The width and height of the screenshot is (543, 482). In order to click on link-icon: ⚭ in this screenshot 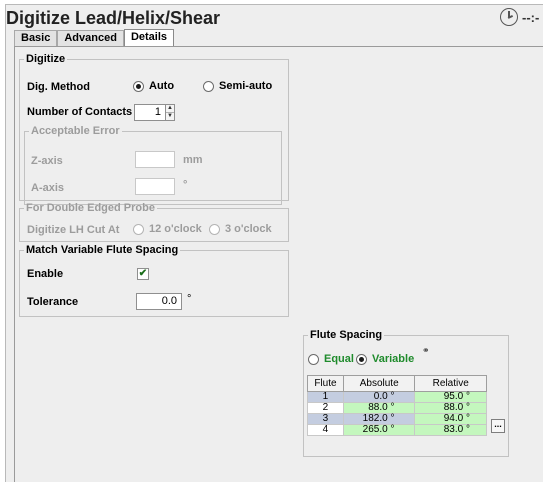, I will do `click(426, 350)`.